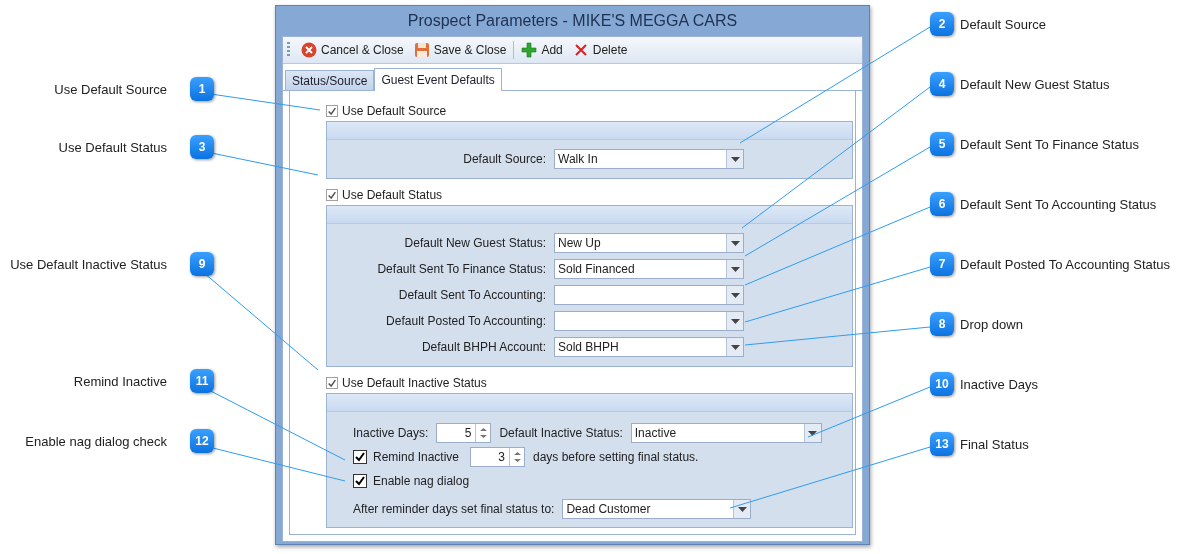 This screenshot has height=554, width=1193. What do you see at coordinates (120, 381) in the screenshot?
I see `callout-label: Remind Inactive` at bounding box center [120, 381].